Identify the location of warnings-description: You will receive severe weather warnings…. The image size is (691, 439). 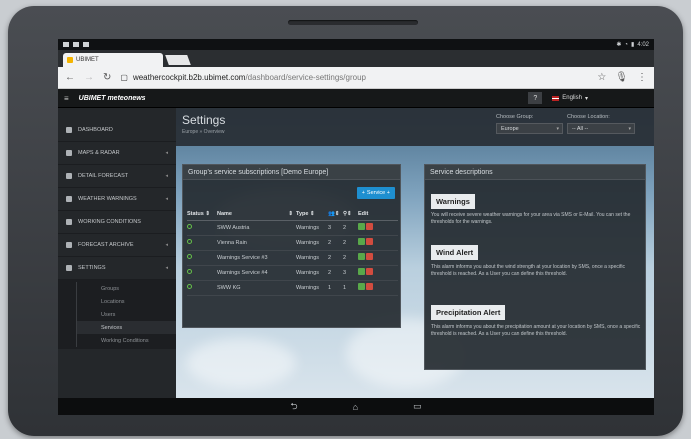
(531, 218).